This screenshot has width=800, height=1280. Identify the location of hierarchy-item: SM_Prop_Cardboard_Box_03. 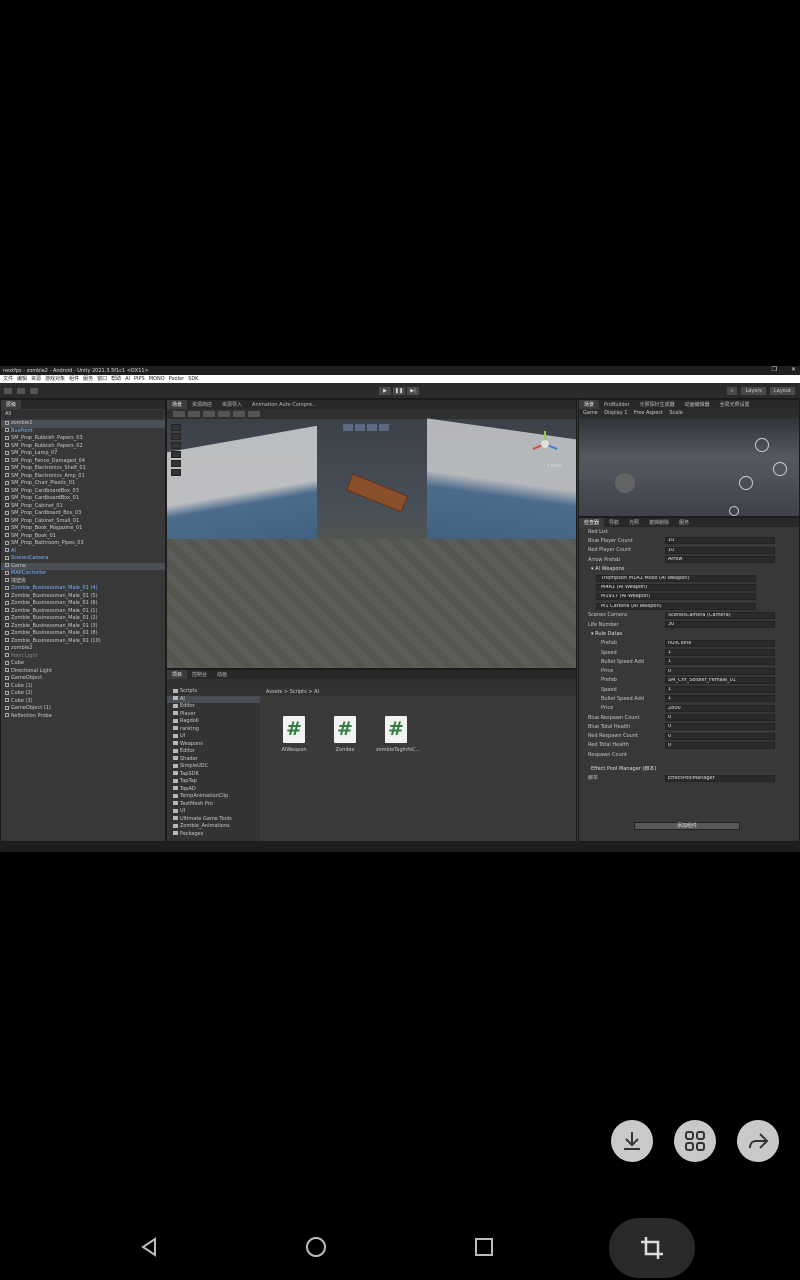
(83, 514).